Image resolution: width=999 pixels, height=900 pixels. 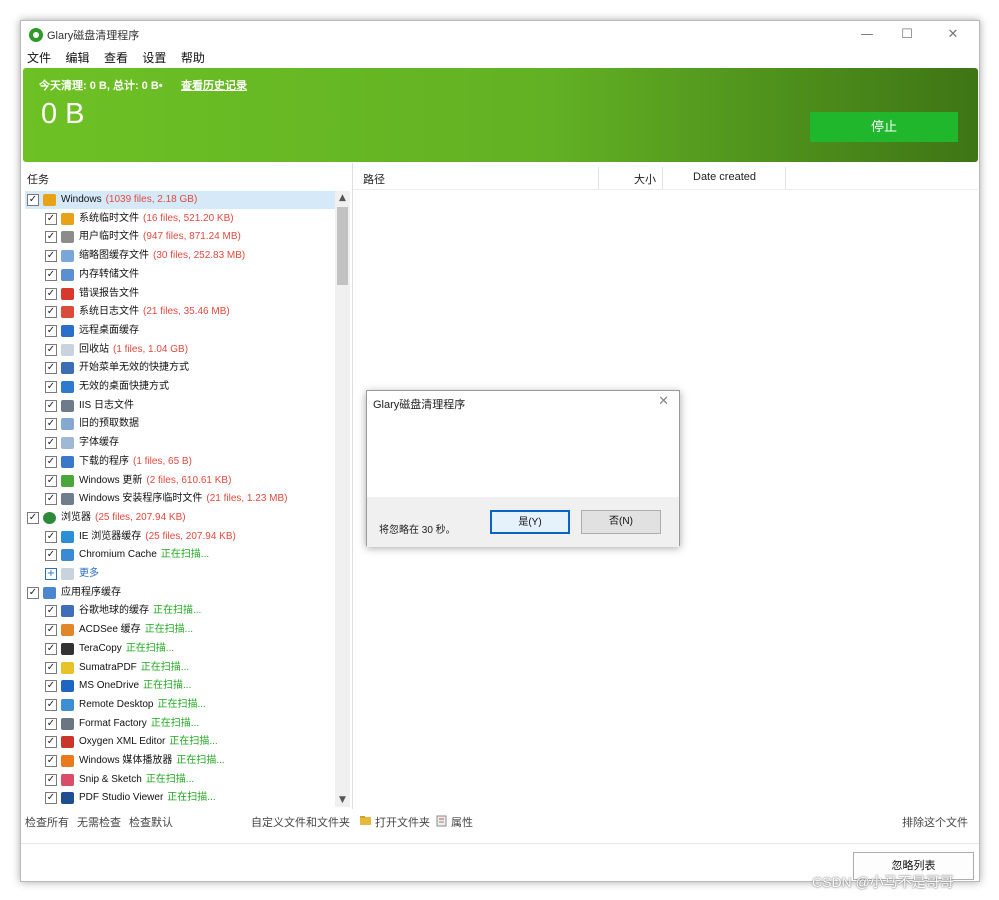 I want to click on custom-files-link: 自定义文件和文件夹, so click(x=300, y=823).